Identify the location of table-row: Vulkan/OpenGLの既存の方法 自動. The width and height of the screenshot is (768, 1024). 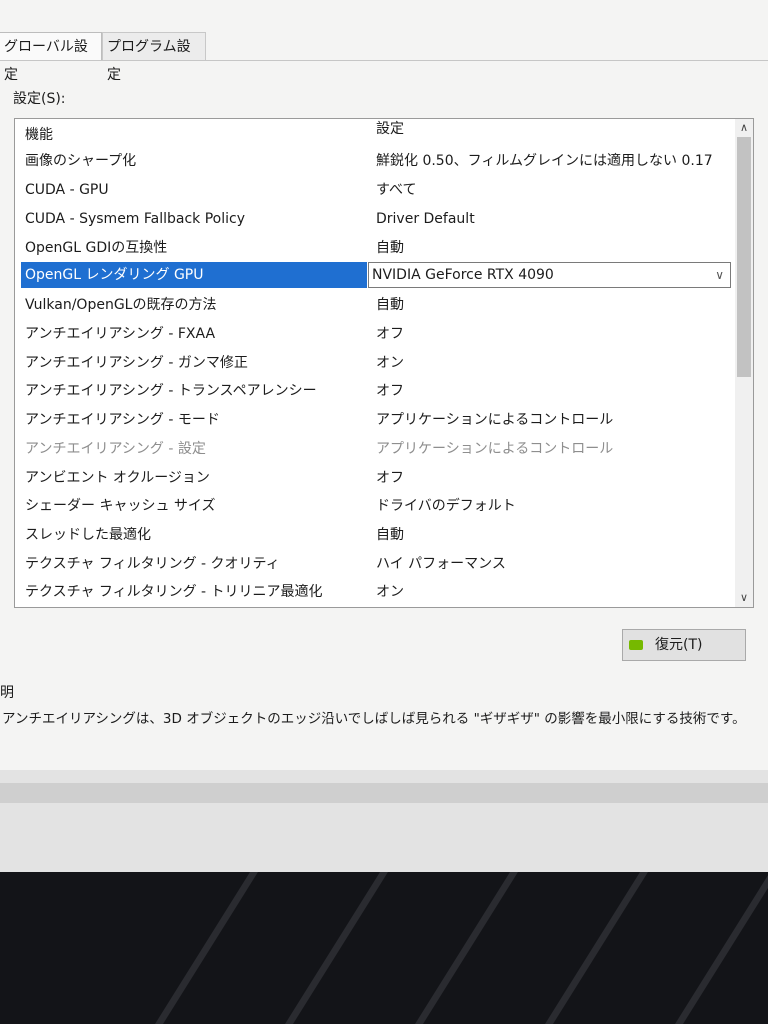
(375, 305).